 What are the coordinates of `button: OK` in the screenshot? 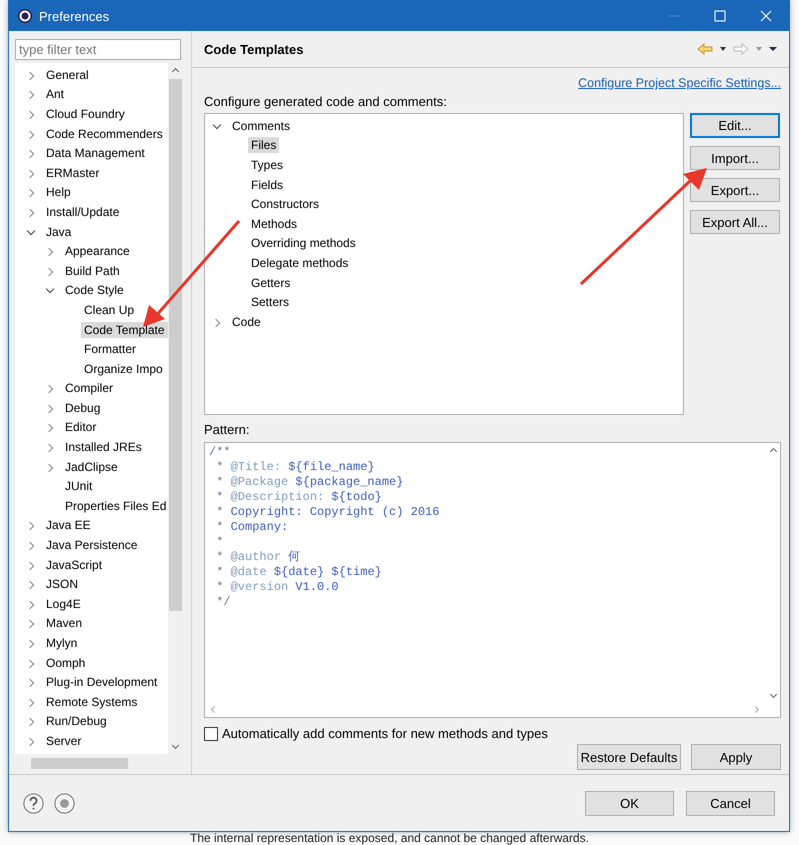 It's located at (629, 803).